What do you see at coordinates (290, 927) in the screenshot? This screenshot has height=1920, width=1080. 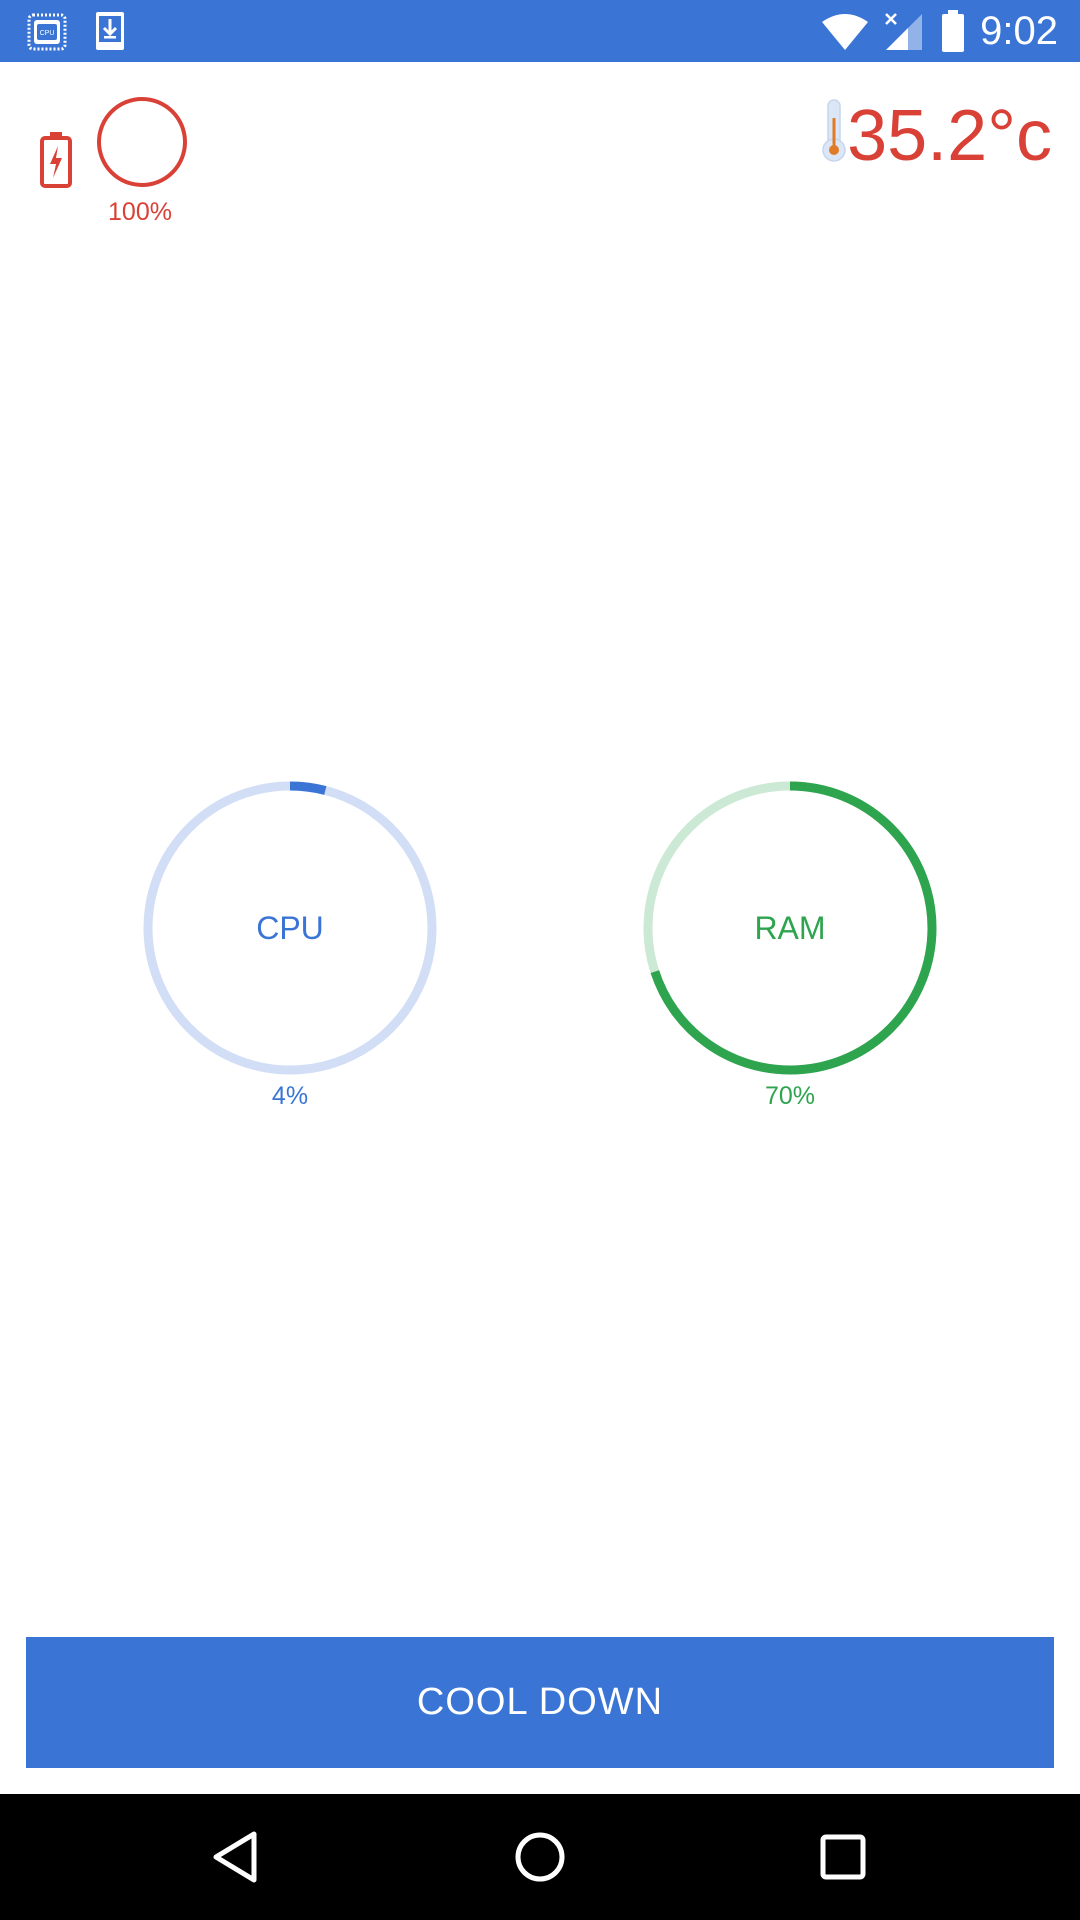 I see `cpu-gauge-label: CPU` at bounding box center [290, 927].